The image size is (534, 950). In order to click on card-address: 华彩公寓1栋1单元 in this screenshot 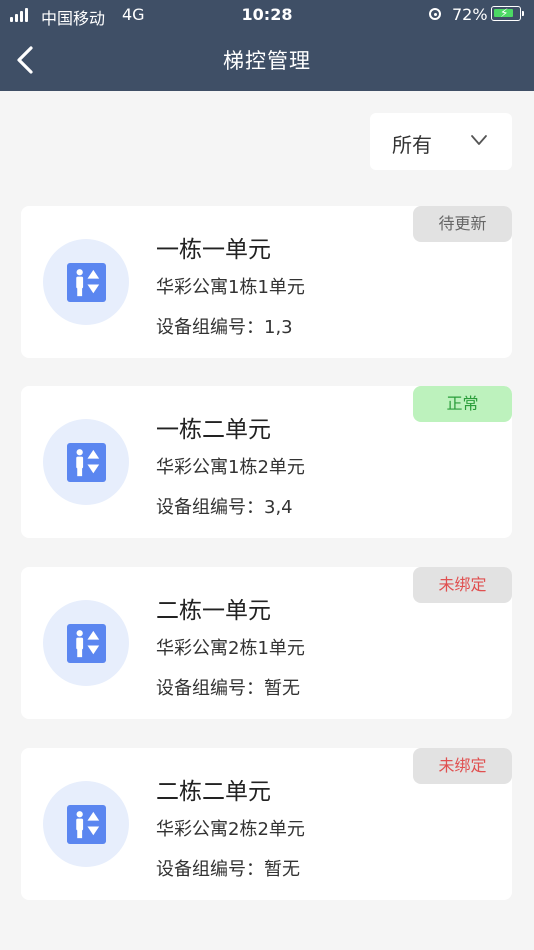, I will do `click(230, 287)`.